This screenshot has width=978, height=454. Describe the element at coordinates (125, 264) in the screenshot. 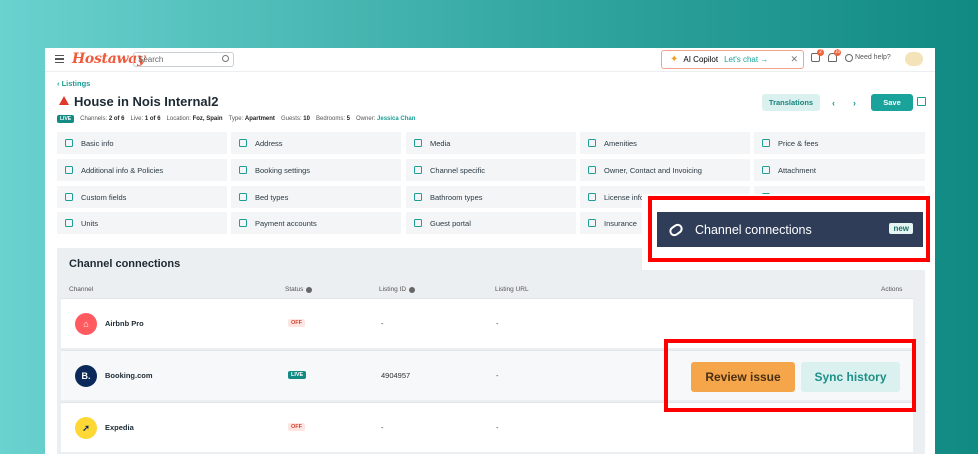

I see `section-title: Channel connections` at that location.